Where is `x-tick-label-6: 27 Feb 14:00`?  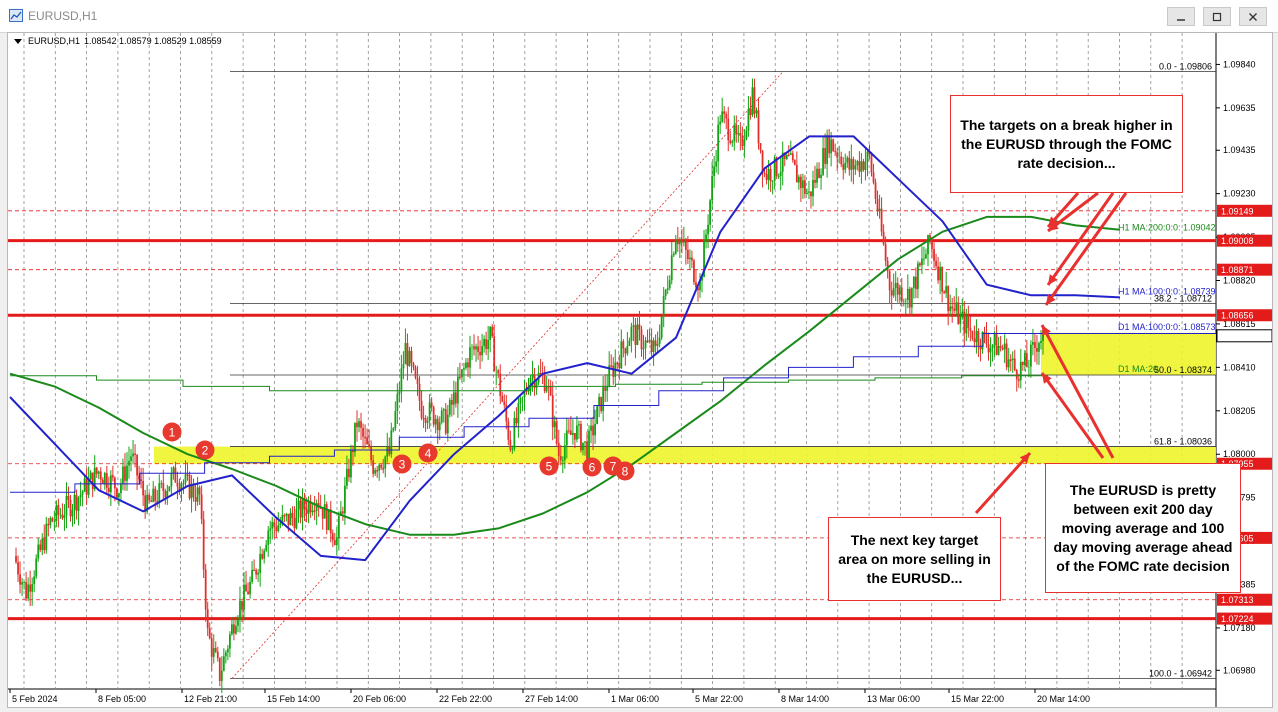 x-tick-label-6: 27 Feb 14:00 is located at coordinates (551, 699).